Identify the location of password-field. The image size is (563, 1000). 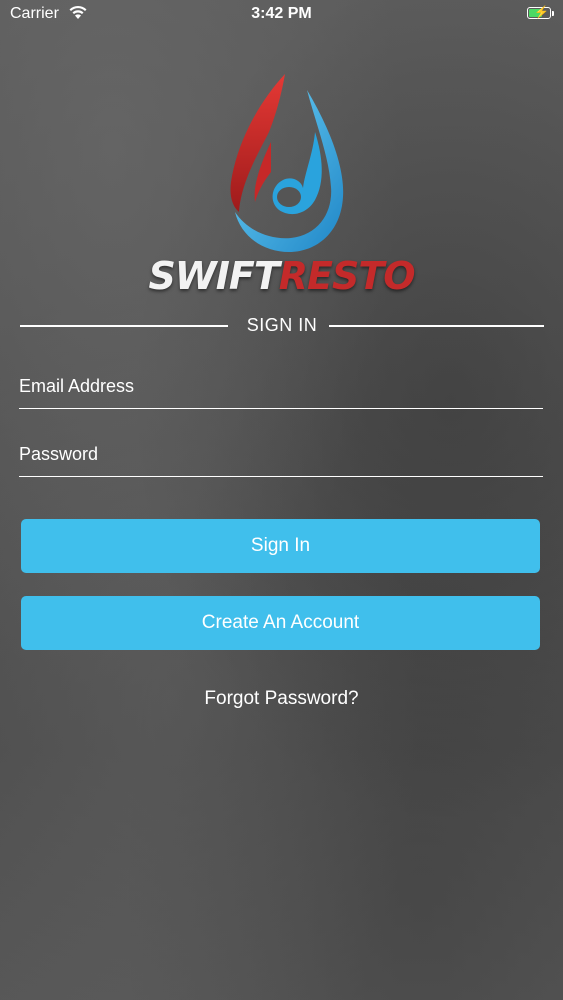
(281, 454).